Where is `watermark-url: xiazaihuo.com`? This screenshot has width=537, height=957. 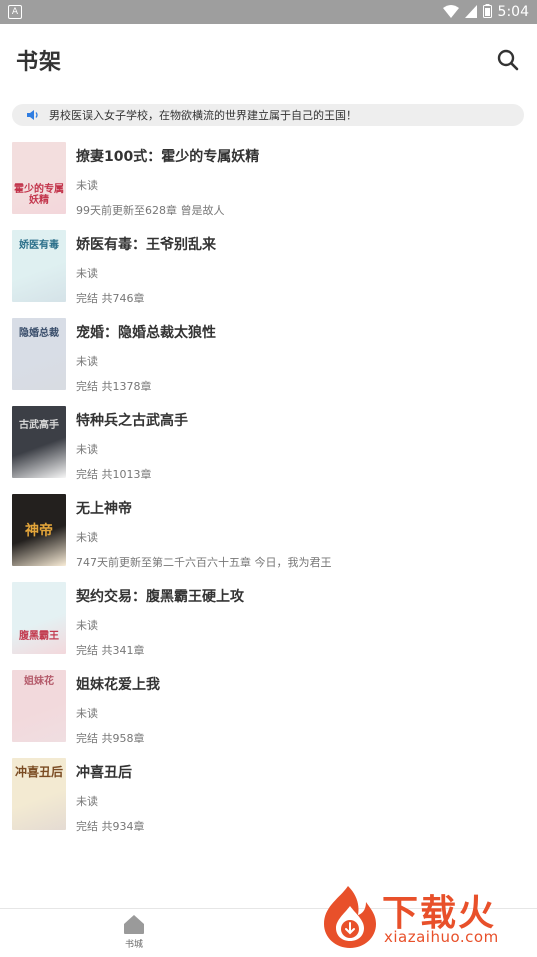
watermark-url: xiazaihuo.com is located at coordinates (441, 937).